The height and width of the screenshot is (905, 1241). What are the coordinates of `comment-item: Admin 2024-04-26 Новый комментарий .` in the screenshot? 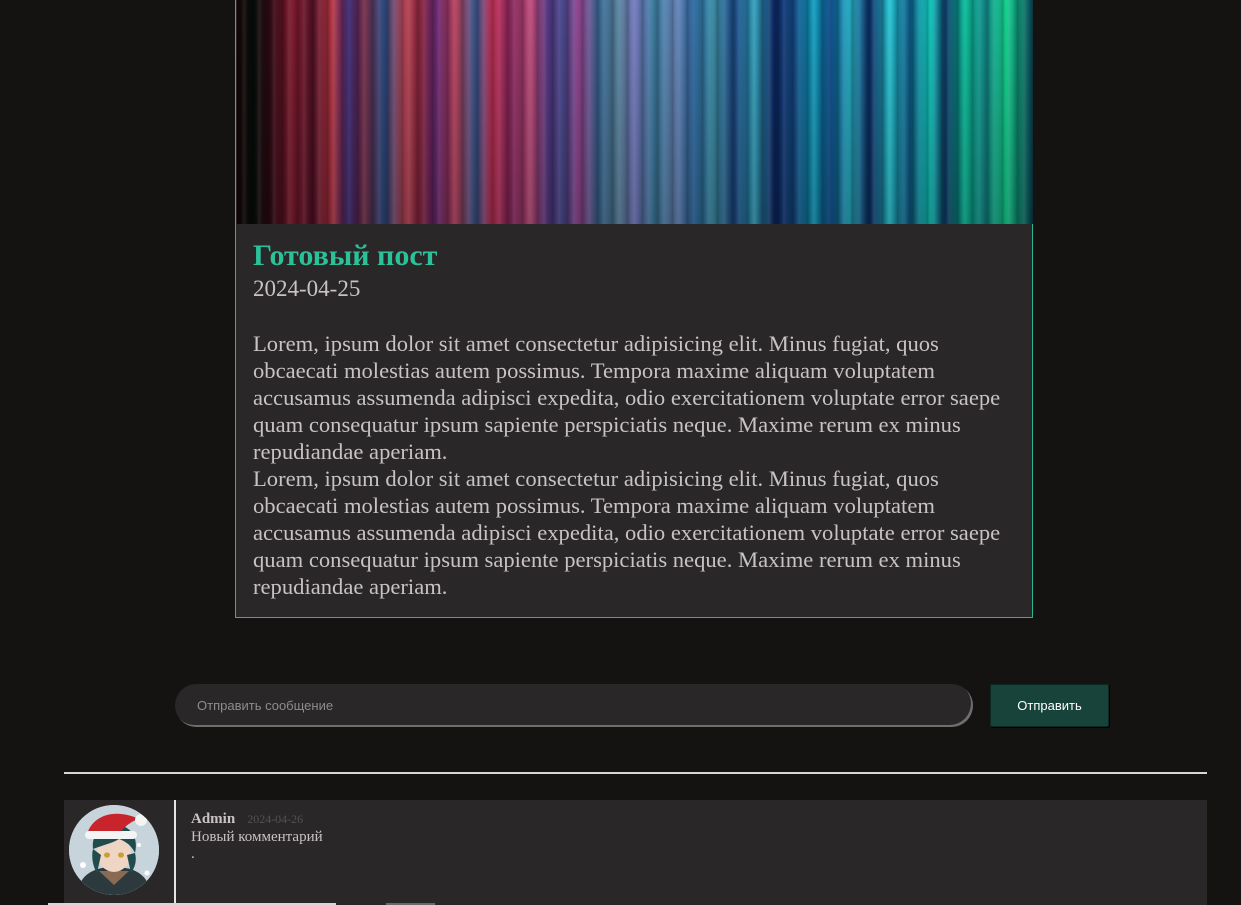 It's located at (635, 852).